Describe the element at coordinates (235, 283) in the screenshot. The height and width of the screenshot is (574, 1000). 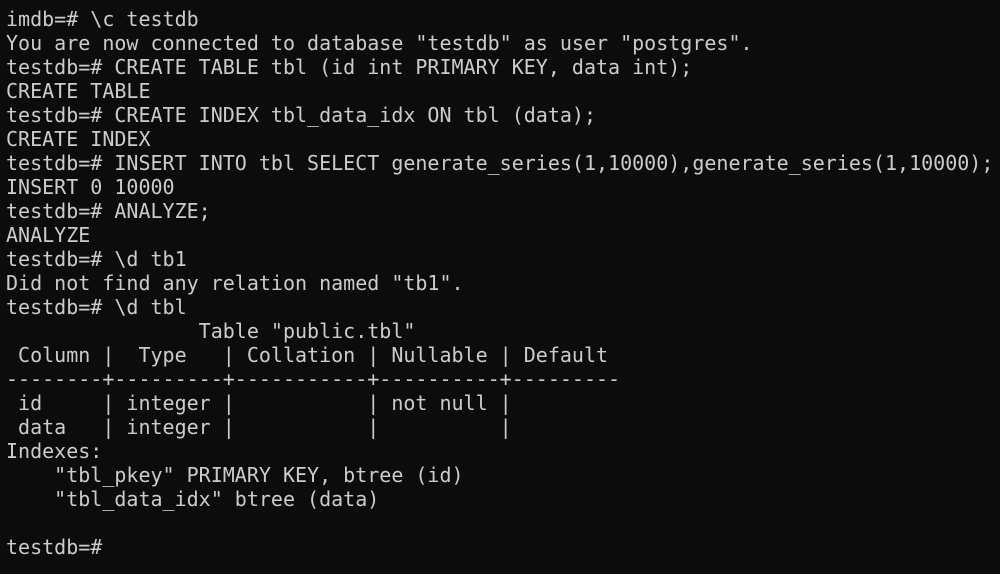
I see `terminal-line-describe-error: Did not find any relation named "tb1".` at that location.